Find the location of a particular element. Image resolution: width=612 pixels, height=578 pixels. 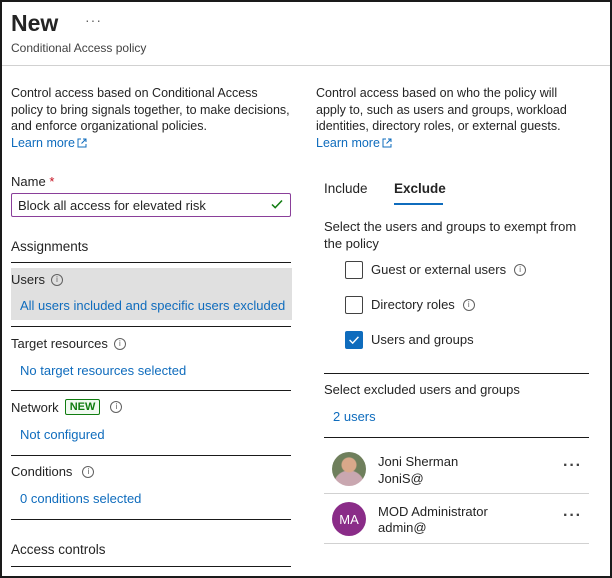

conditions-row-value: 0 conditions selected is located at coordinates (80, 498).